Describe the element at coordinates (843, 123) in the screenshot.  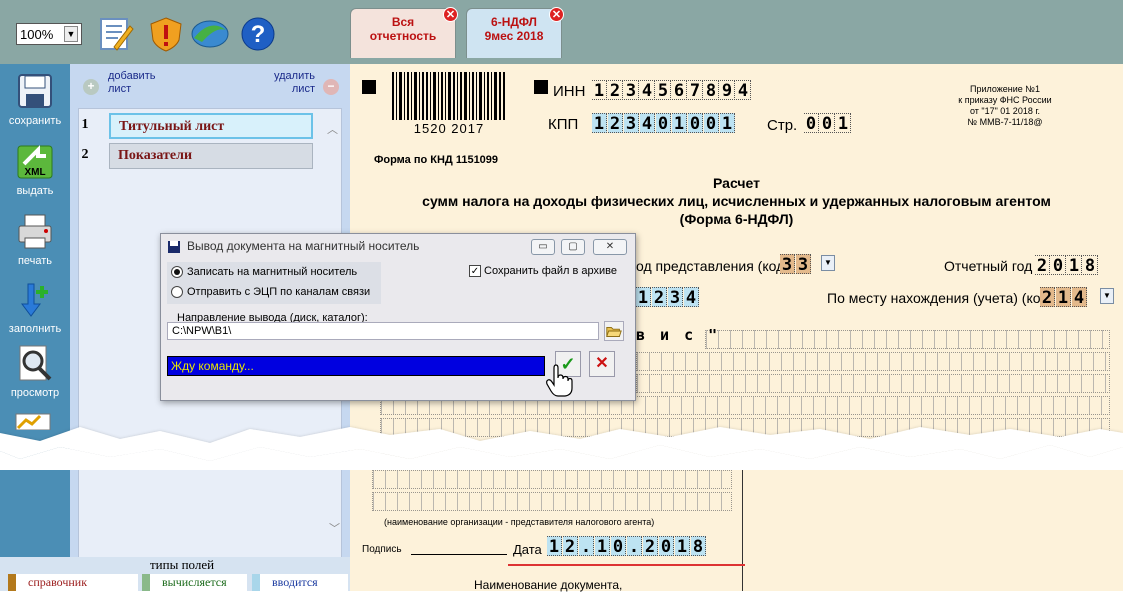
I see `page-digit-cell: 1` at that location.